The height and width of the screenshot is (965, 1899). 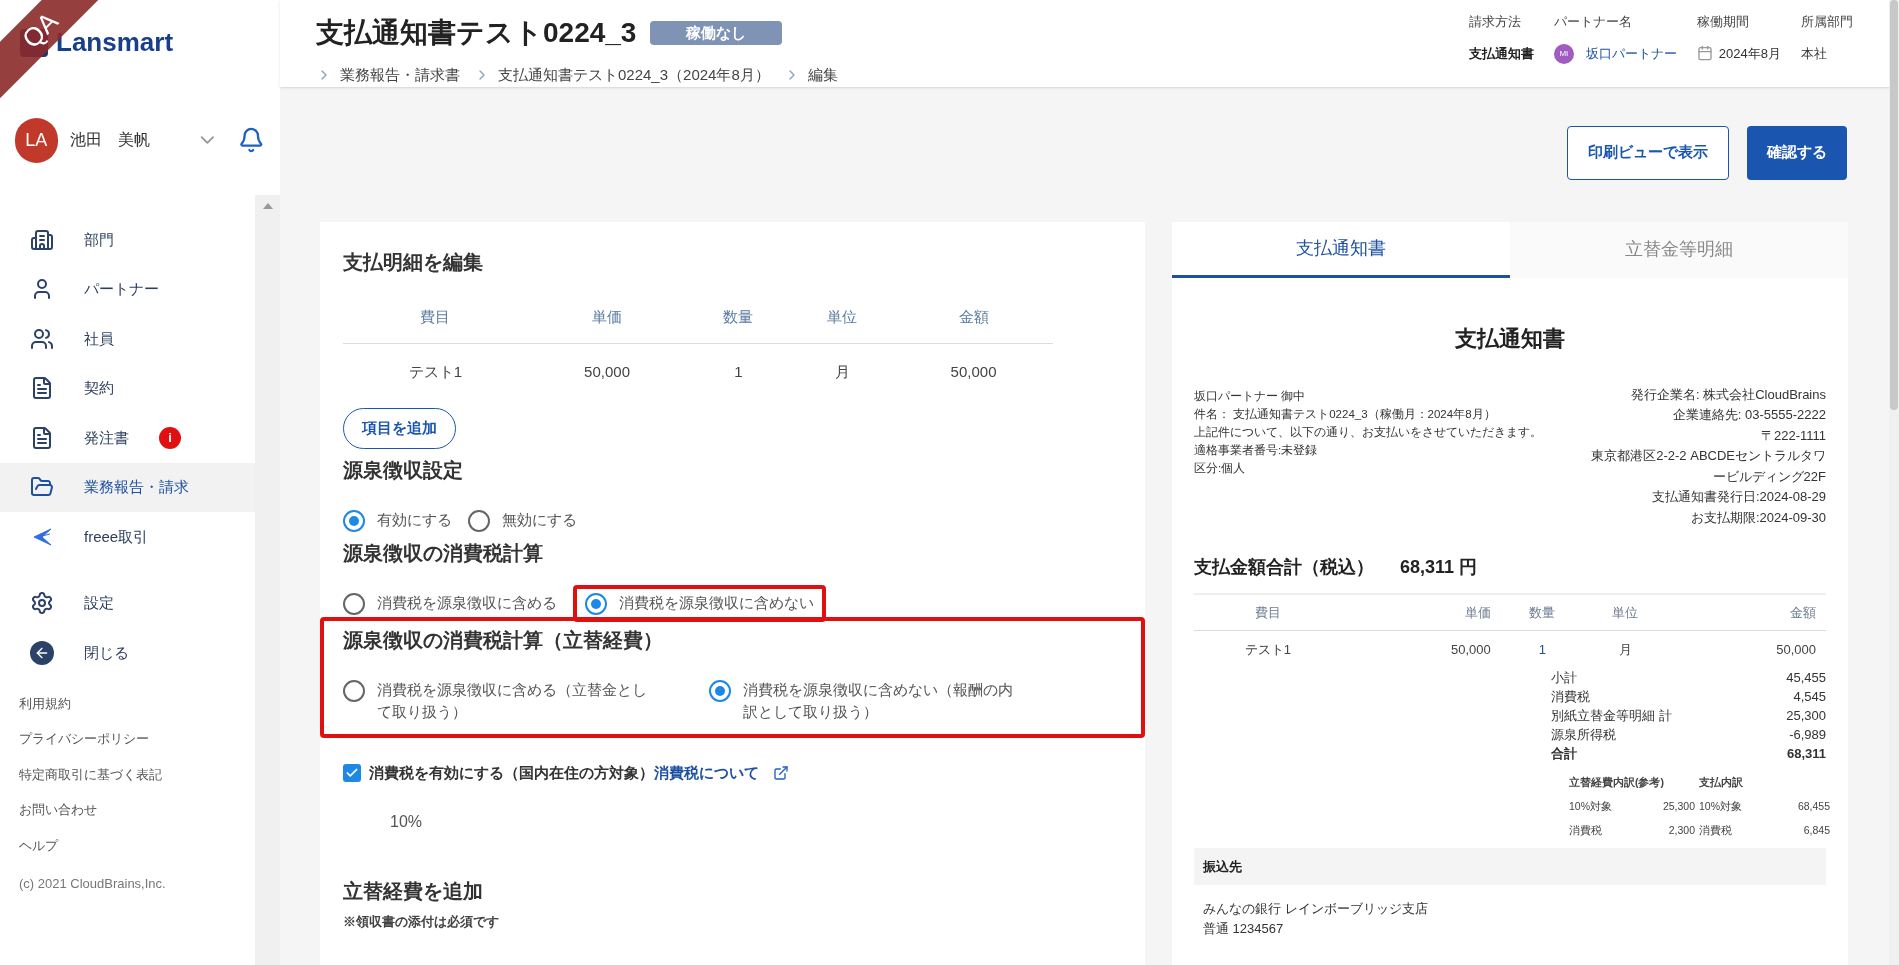 I want to click on note: ※領収書の添付は必須です, so click(x=421, y=922).